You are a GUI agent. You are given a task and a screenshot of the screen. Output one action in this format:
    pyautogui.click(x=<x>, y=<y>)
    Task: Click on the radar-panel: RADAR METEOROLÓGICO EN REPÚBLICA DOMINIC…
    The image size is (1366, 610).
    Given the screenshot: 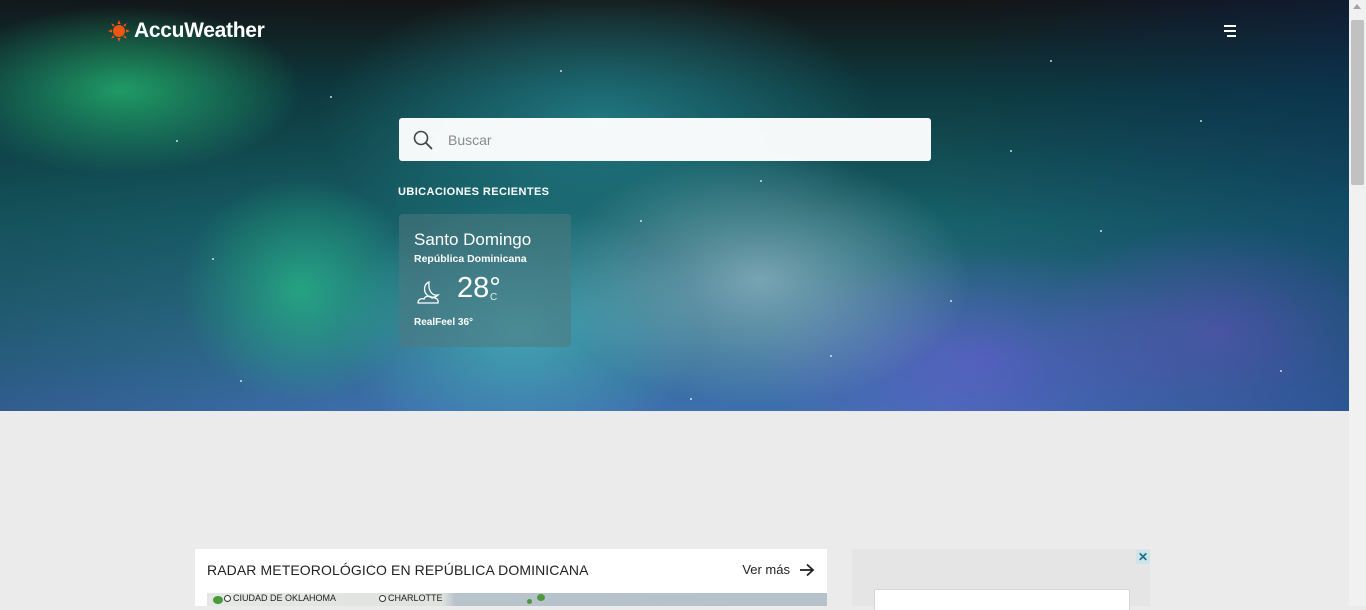 What is the action you would take?
    pyautogui.click(x=511, y=577)
    